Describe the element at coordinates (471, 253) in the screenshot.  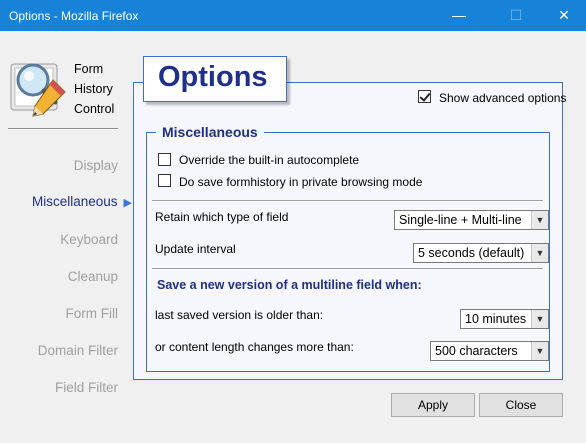
I see `update-interval-value: 5 seconds (default)` at that location.